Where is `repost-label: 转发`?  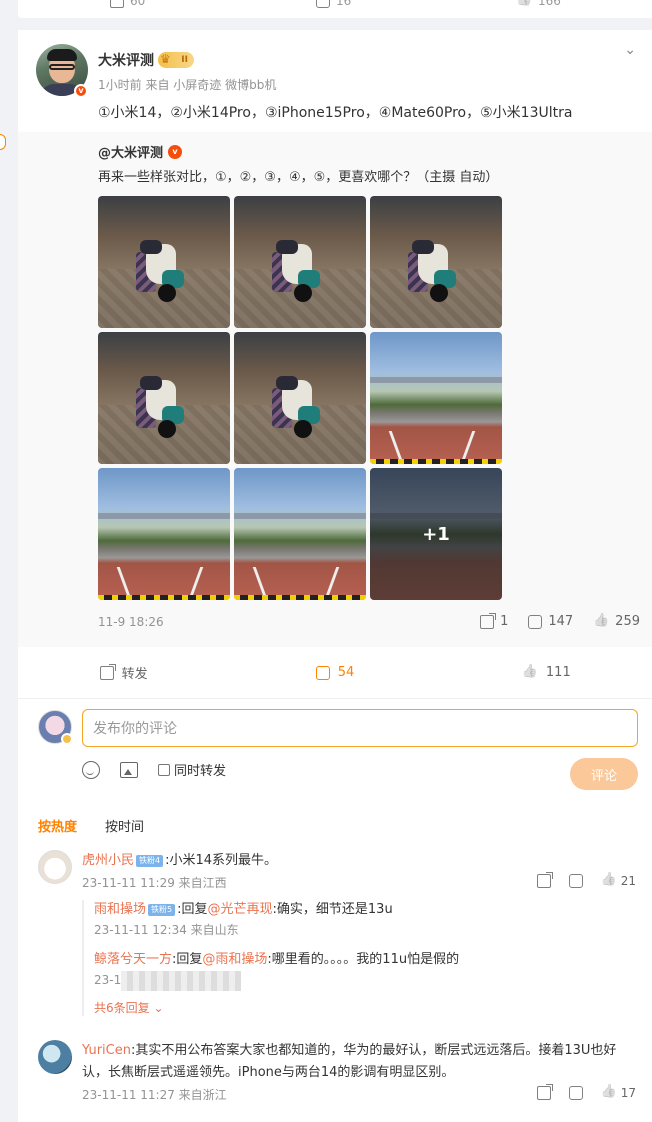
repost-label: 转发 is located at coordinates (134, 674).